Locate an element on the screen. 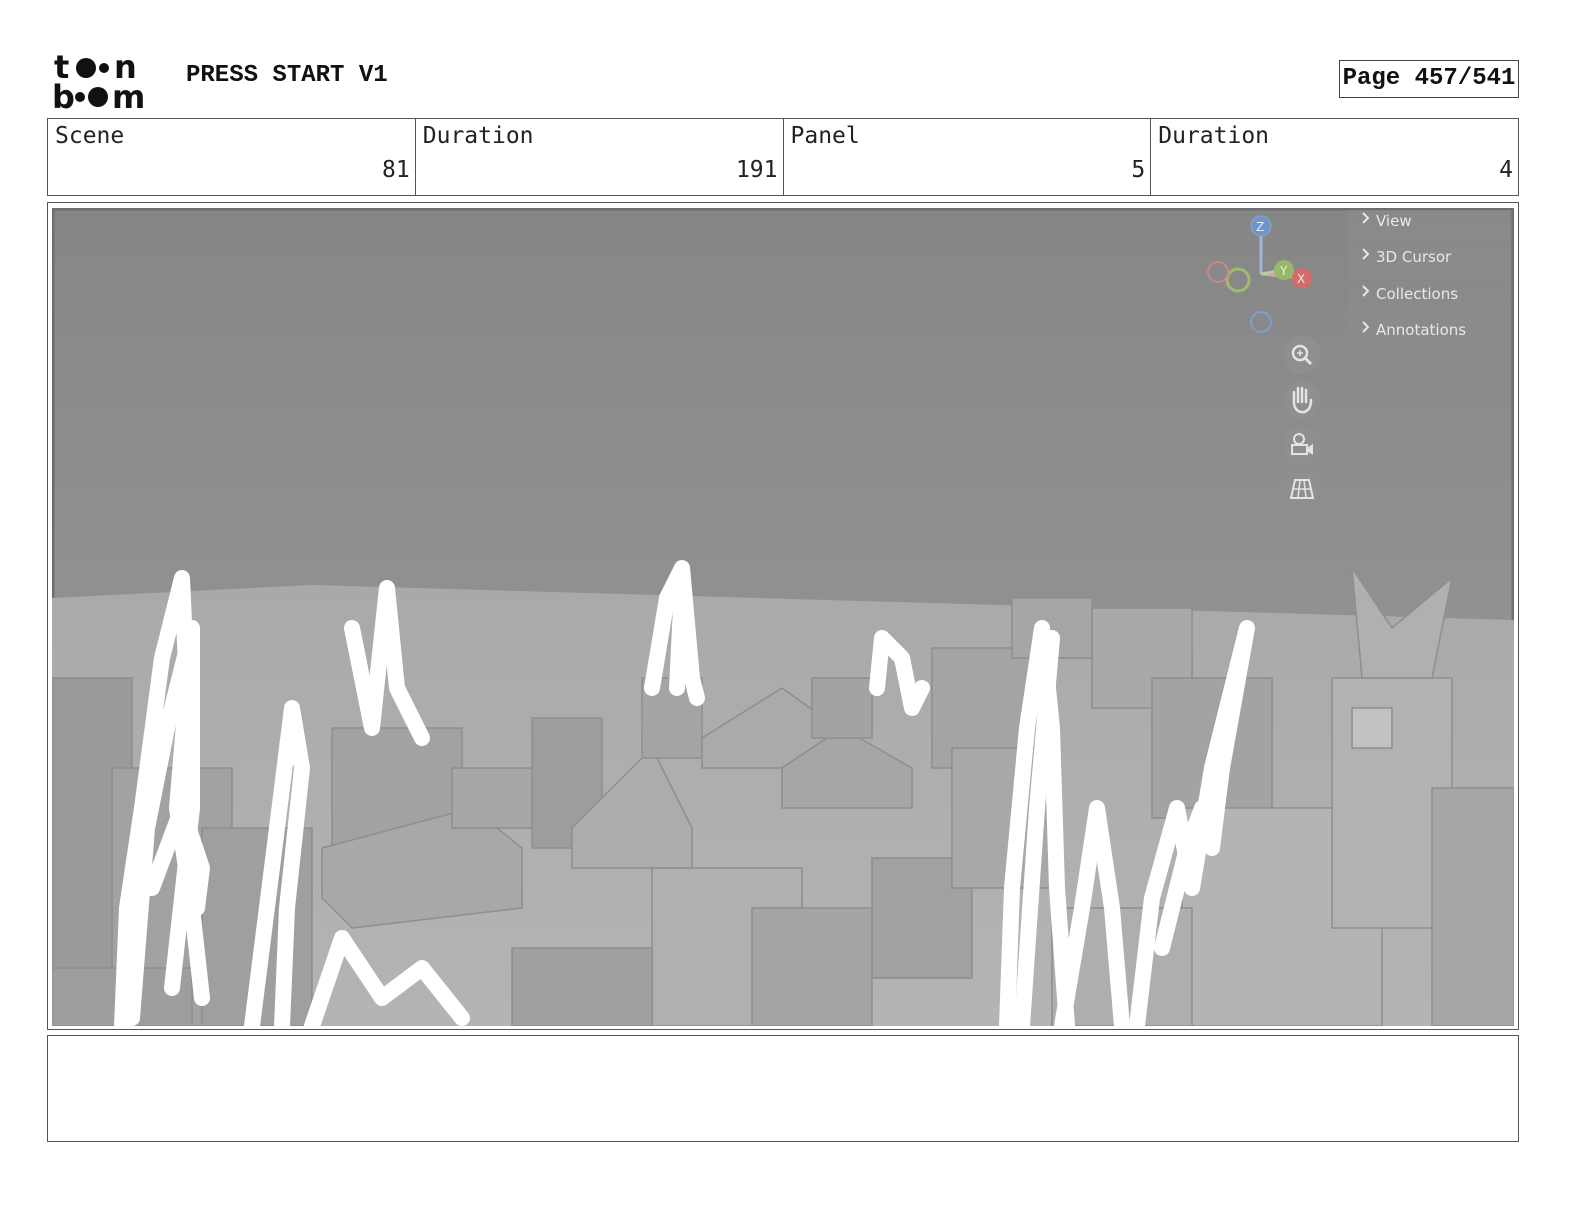 This screenshot has height=1224, width=1584. page-number: Page 457/541 is located at coordinates (1429, 79).